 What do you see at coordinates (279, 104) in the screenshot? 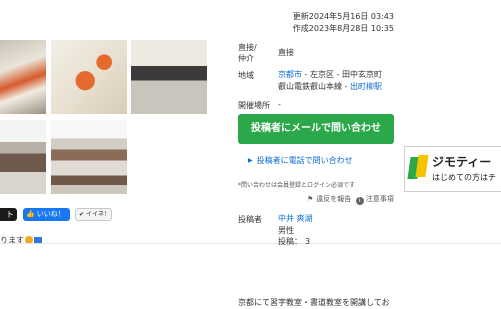
I see `venue-value: -` at bounding box center [279, 104].